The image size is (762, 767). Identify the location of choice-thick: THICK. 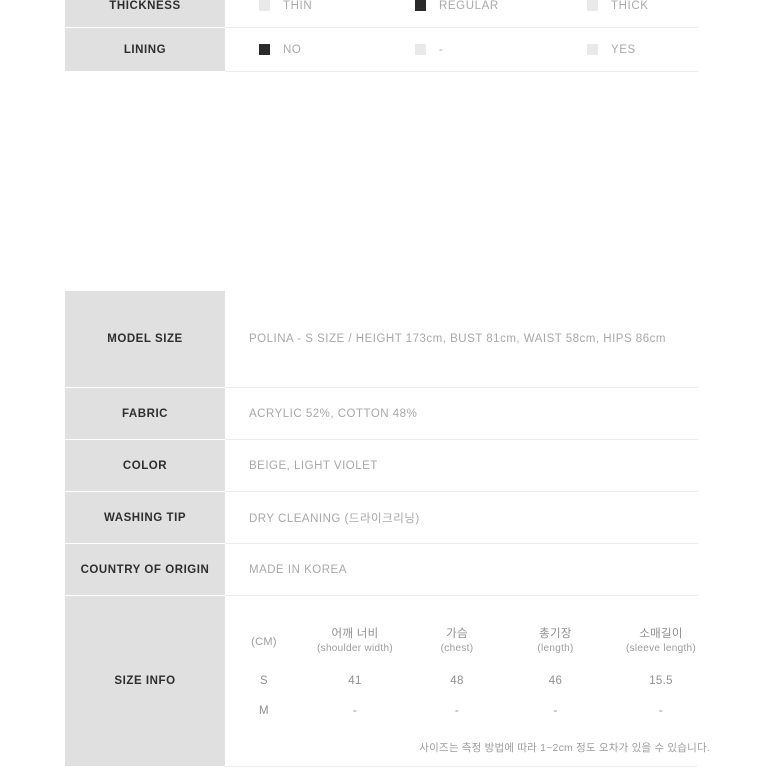
(662, 6).